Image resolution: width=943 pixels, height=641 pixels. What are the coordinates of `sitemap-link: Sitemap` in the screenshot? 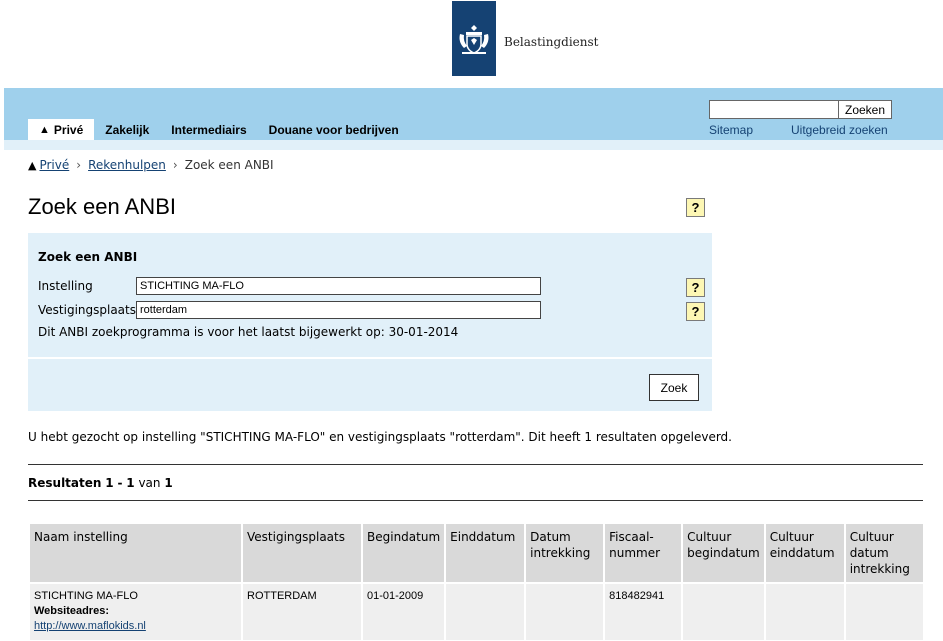 It's located at (731, 130).